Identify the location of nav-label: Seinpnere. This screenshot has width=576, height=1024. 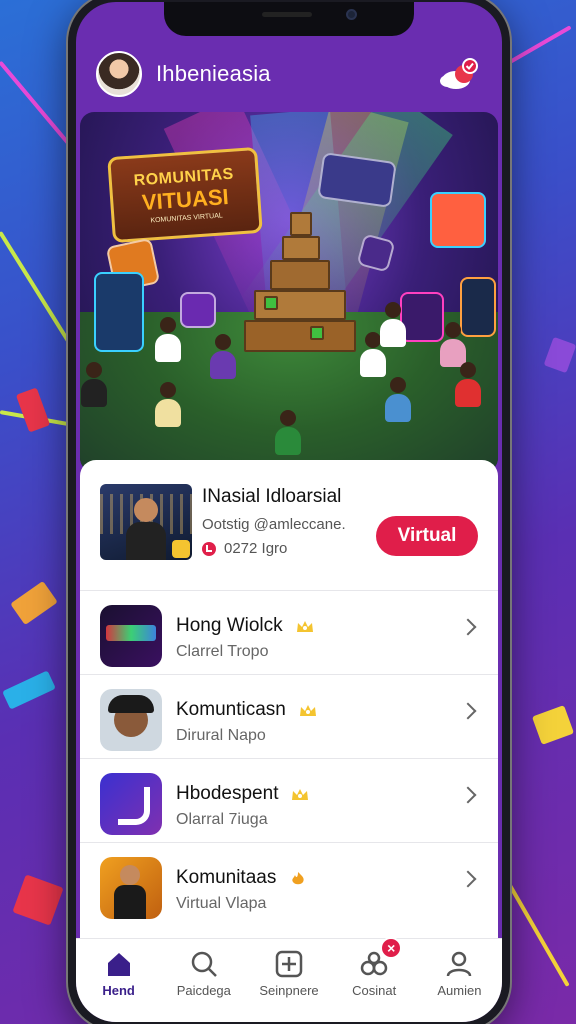
(289, 990).